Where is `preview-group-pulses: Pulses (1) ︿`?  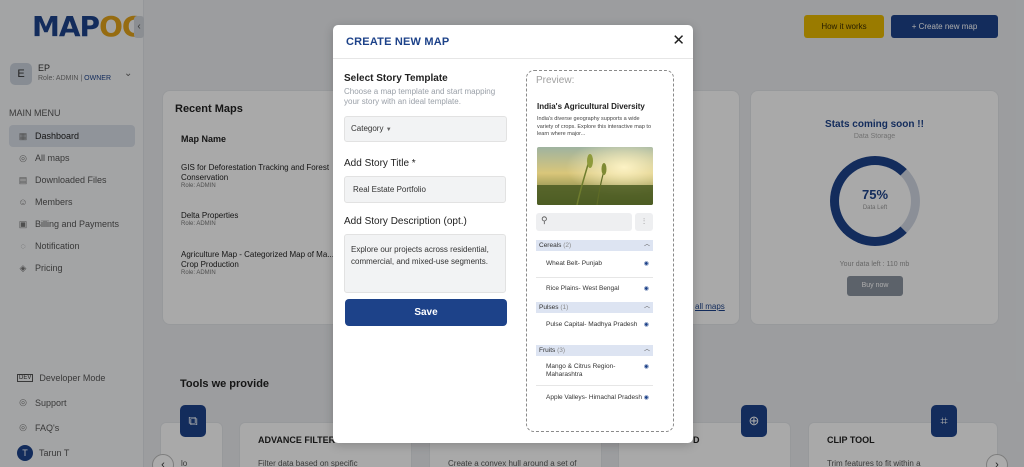 preview-group-pulses: Pulses (1) ︿ is located at coordinates (594, 307).